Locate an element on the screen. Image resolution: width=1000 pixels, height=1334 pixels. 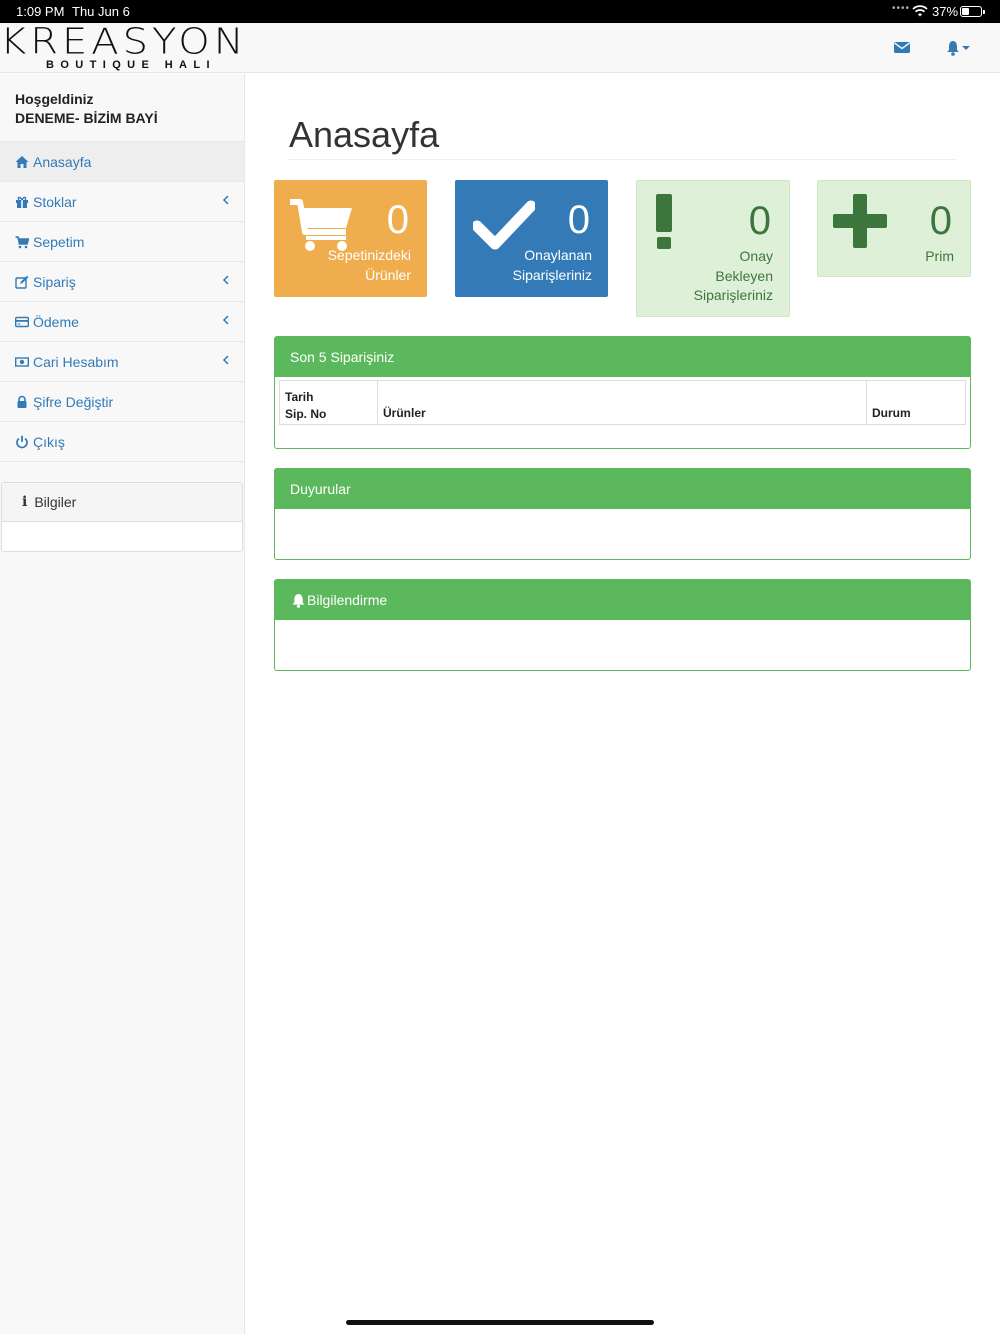
sidebar-item-label: Sipariş is located at coordinates (54, 281).